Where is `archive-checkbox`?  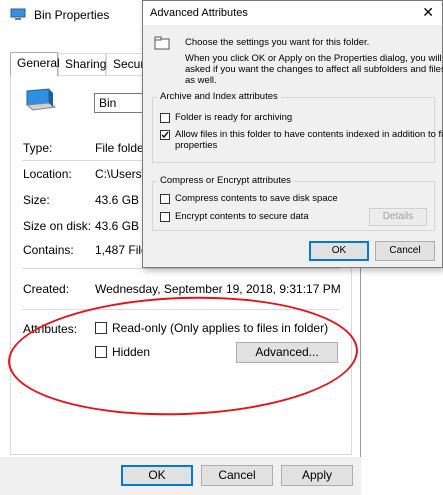
archive-checkbox is located at coordinates (165, 118).